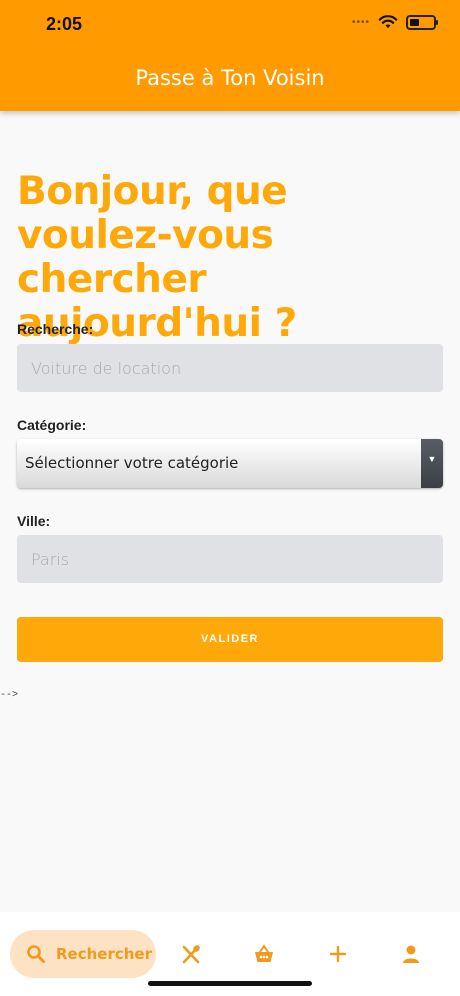  I want to click on stray-text: -->, so click(9, 695).